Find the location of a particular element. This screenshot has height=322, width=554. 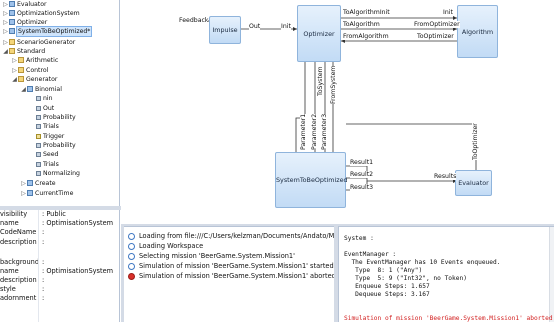

property-row: visibility: Public is located at coordinates (59, 214).